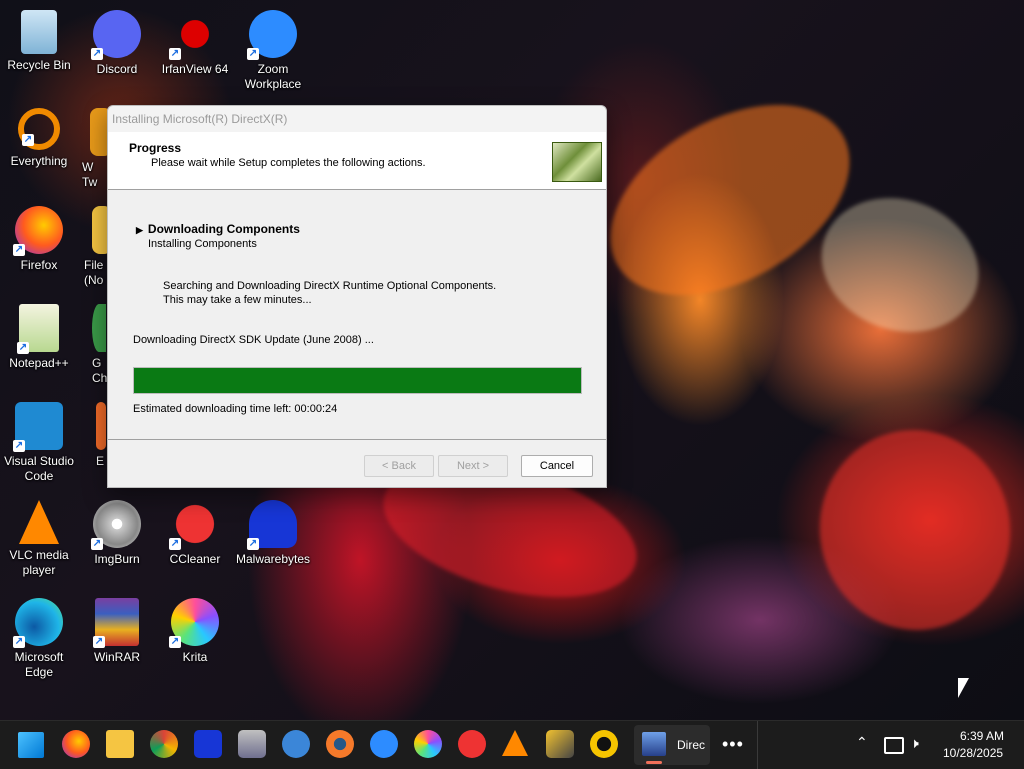 The image size is (1024, 769). What do you see at coordinates (116, 657) in the screenshot?
I see `icon-label: WinRAR` at bounding box center [116, 657].